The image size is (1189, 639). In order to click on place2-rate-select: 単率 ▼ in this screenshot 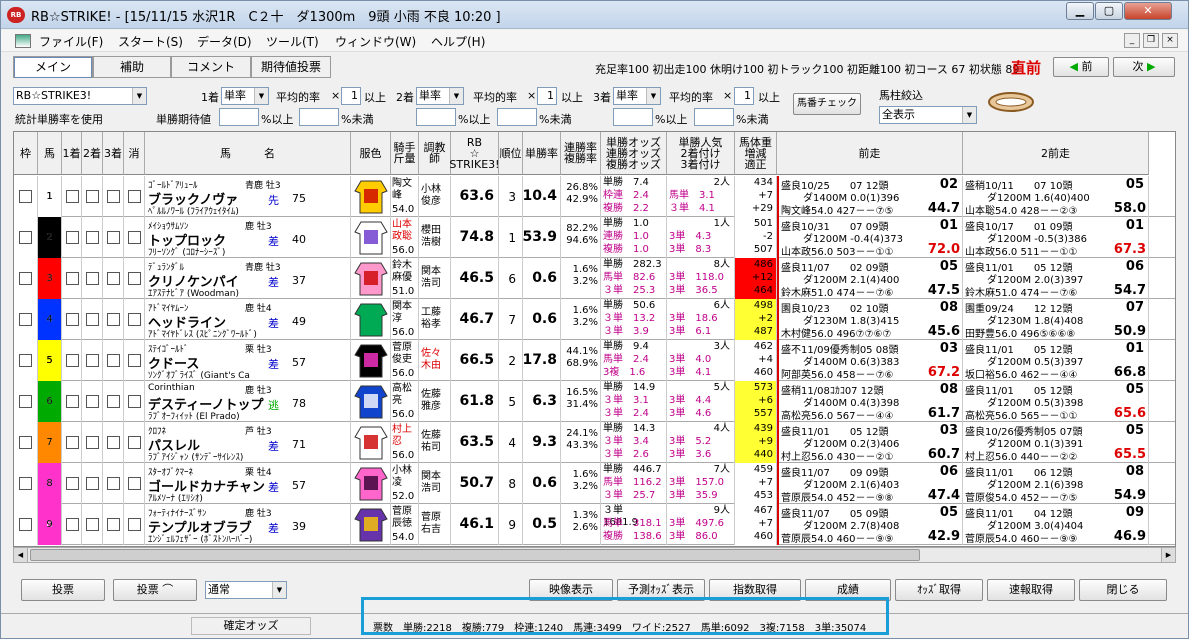, I will do `click(440, 96)`.